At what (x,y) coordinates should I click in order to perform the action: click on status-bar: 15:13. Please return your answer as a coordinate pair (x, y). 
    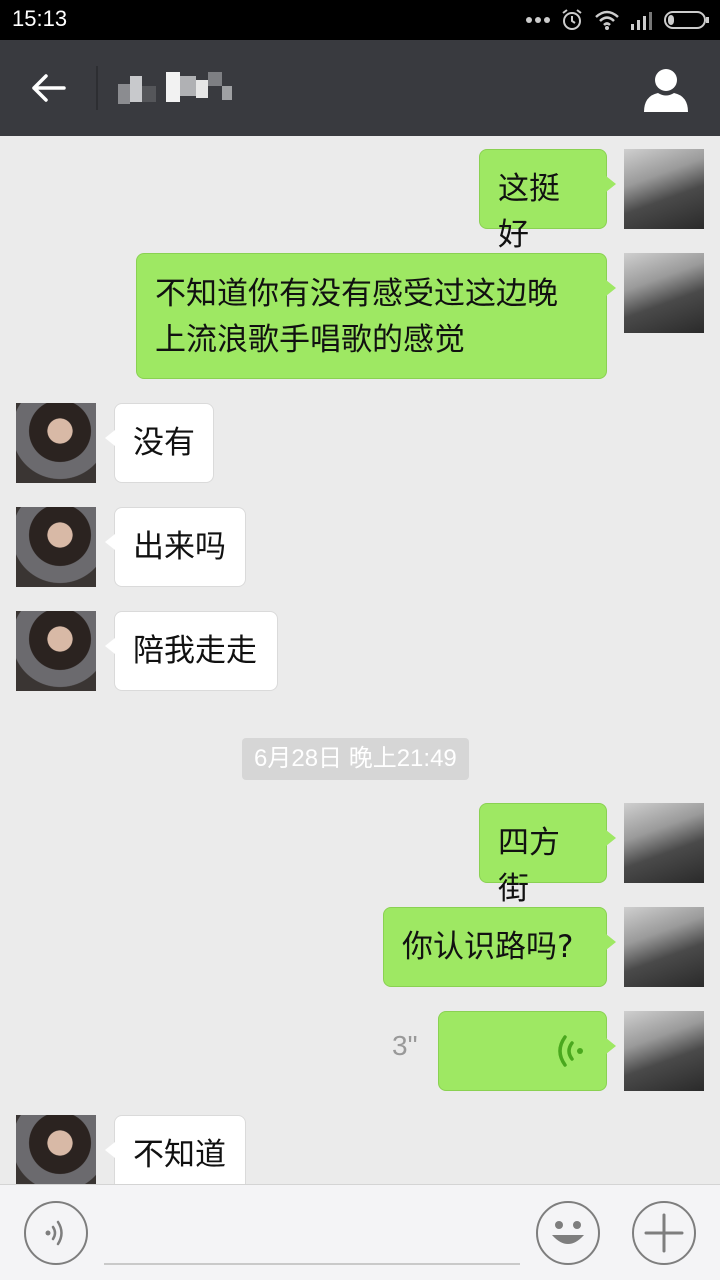
    Looking at the image, I should click on (360, 20).